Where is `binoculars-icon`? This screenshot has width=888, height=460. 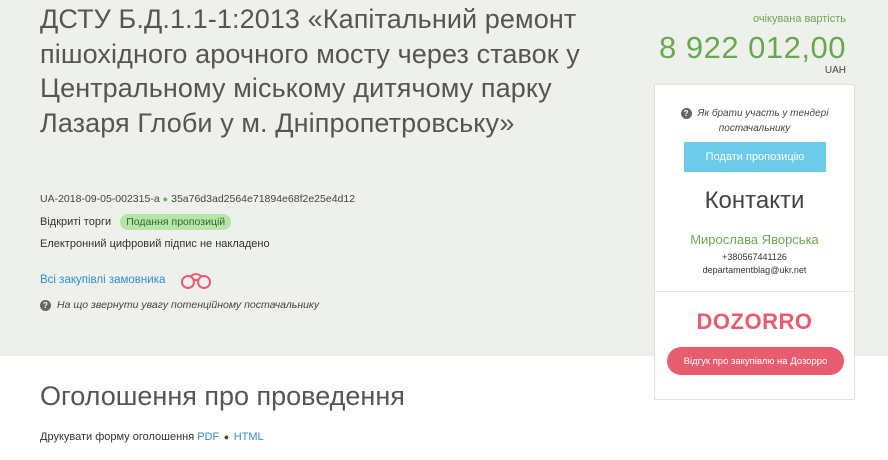
binoculars-icon is located at coordinates (196, 280).